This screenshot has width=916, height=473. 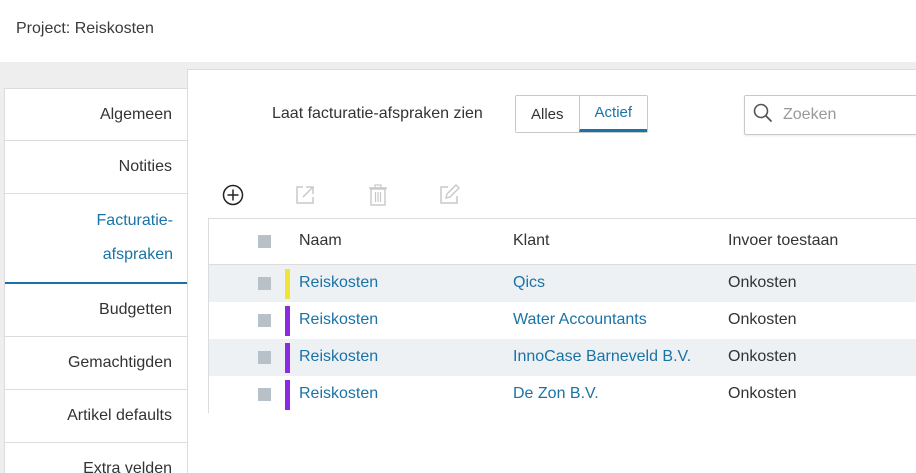 I want to click on select-all-checkbox, so click(x=264, y=241).